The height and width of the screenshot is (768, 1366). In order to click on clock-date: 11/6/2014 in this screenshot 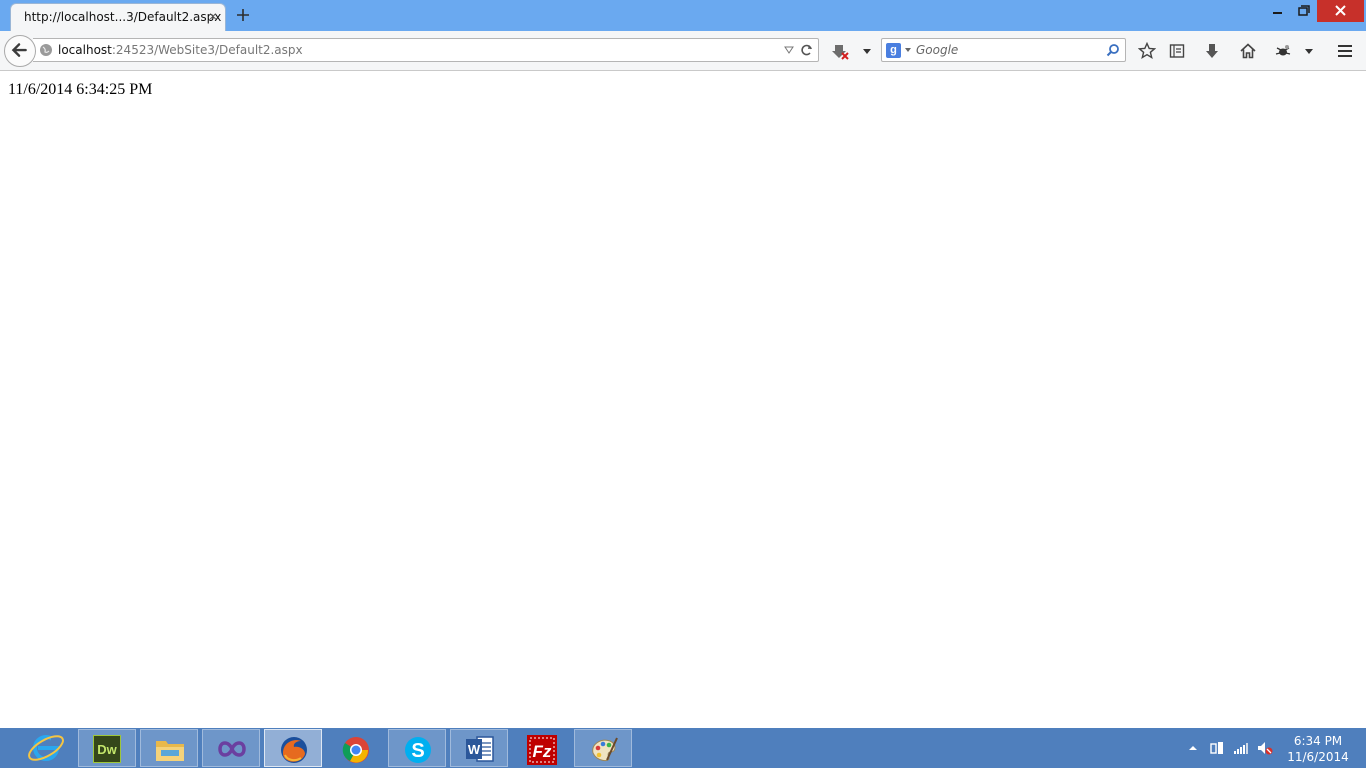, I will do `click(1318, 757)`.